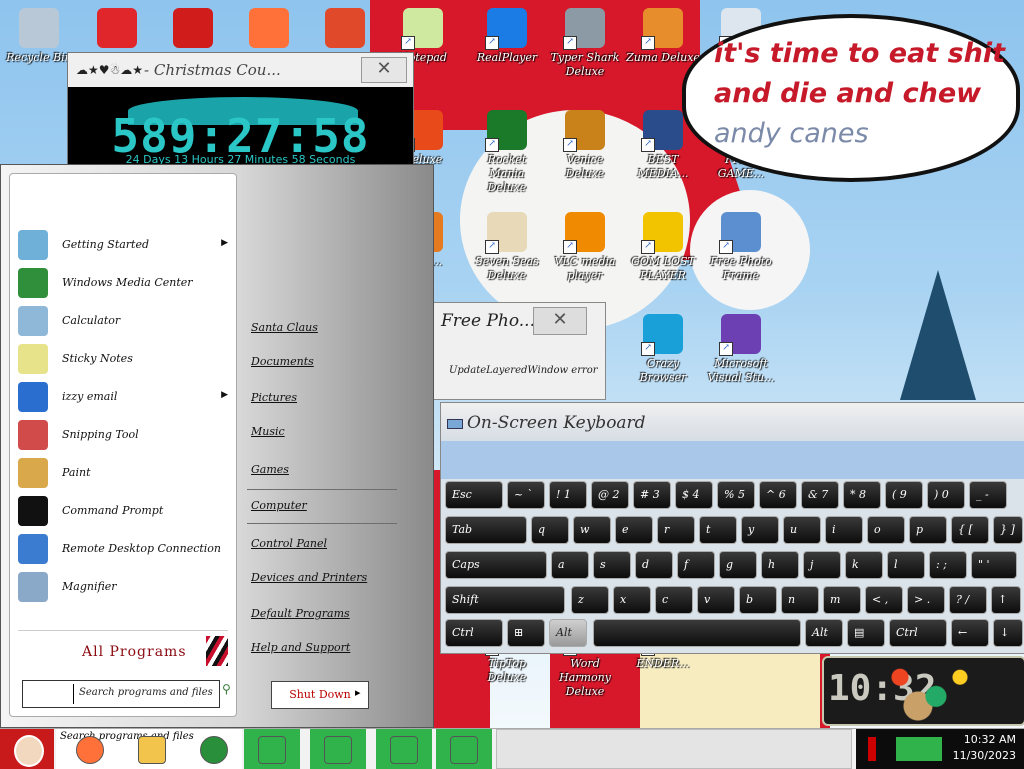 The height and width of the screenshot is (769, 1024). I want to click on osk-key: e, so click(634, 530).